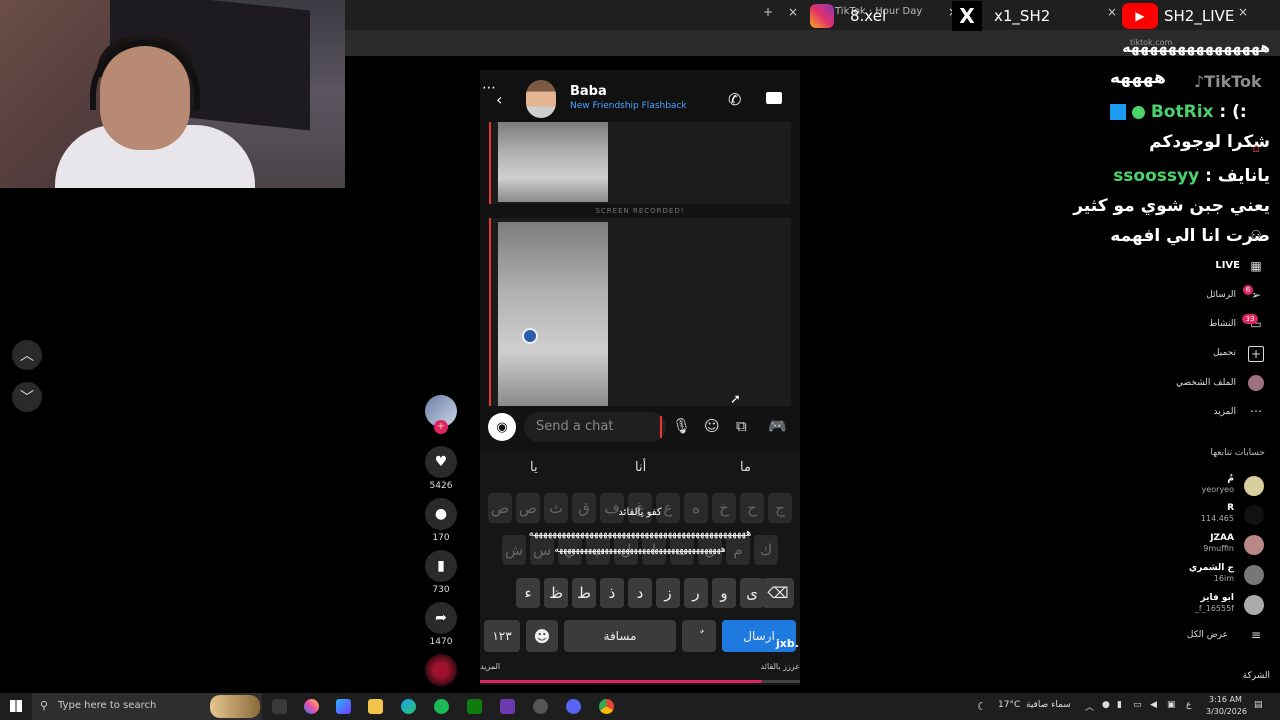 The height and width of the screenshot is (720, 1280). What do you see at coordinates (1210, 606) in the screenshot?
I see `following-account: ابو فايز _f_16555f` at bounding box center [1210, 606].